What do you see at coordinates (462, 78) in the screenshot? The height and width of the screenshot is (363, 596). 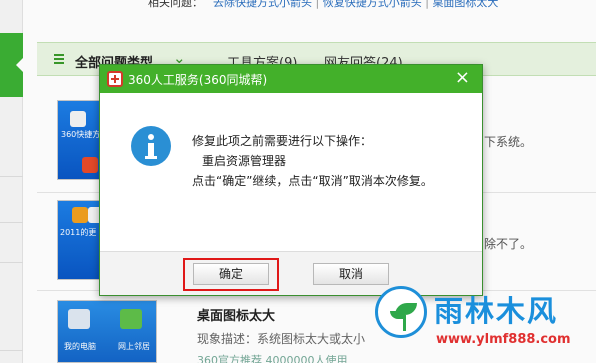 I see `close-icon: ×` at bounding box center [462, 78].